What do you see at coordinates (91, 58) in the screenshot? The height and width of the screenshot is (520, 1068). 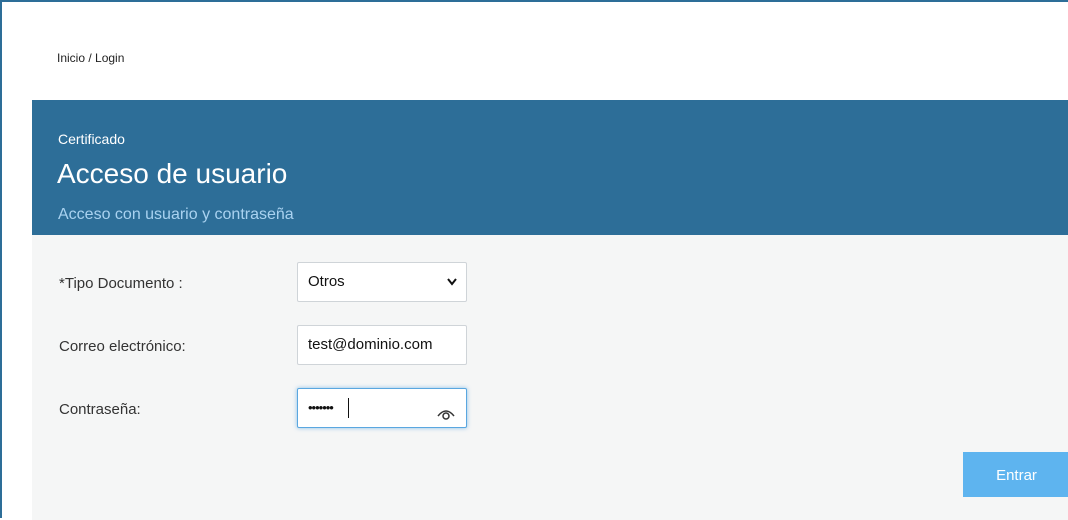 I see `breadcrumb: Inicio / Login` at bounding box center [91, 58].